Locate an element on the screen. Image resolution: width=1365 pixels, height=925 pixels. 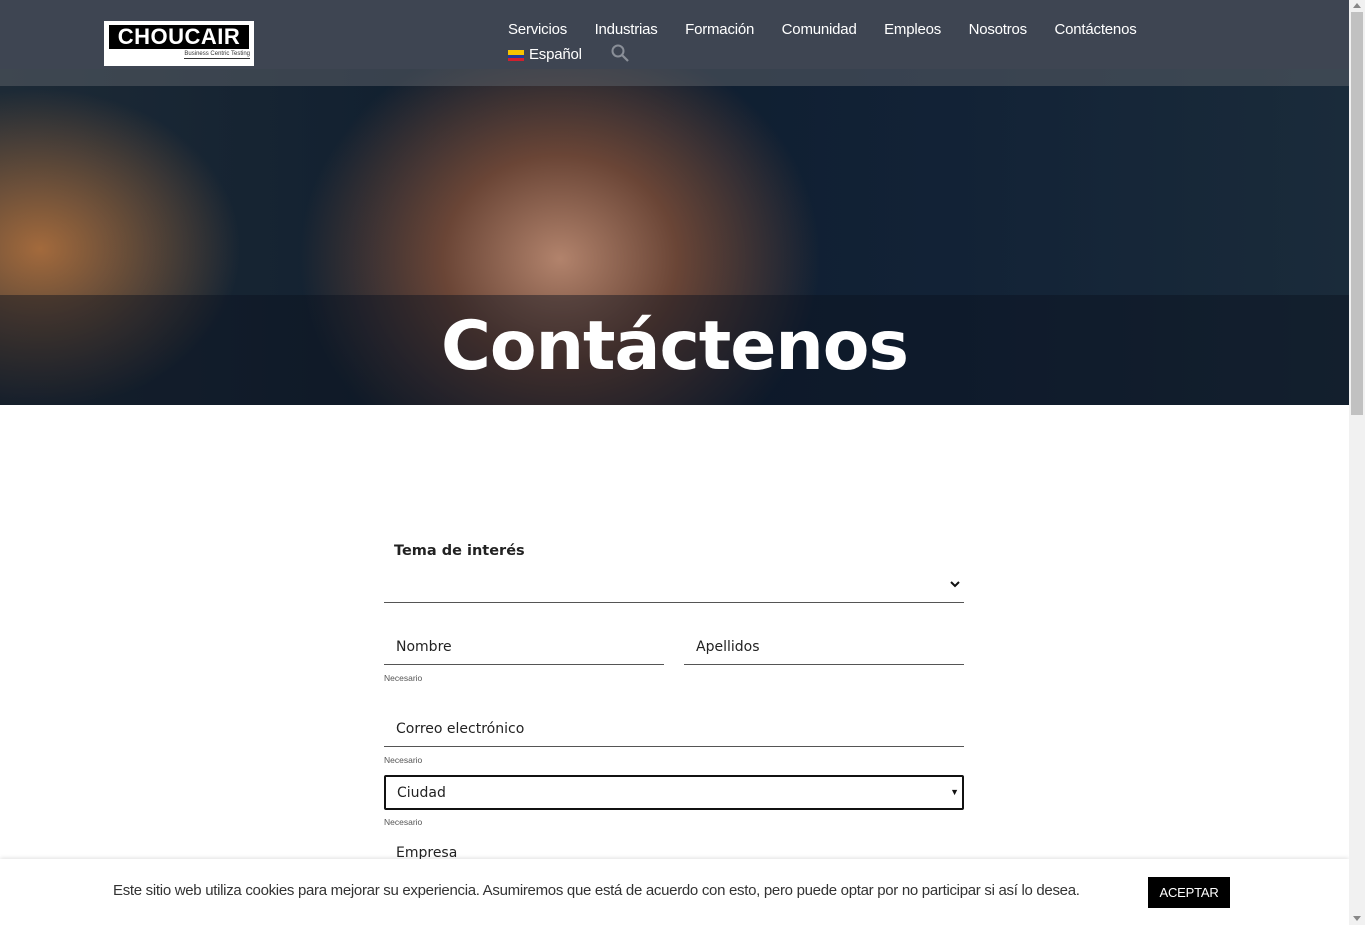
search-icon is located at coordinates (620, 53).